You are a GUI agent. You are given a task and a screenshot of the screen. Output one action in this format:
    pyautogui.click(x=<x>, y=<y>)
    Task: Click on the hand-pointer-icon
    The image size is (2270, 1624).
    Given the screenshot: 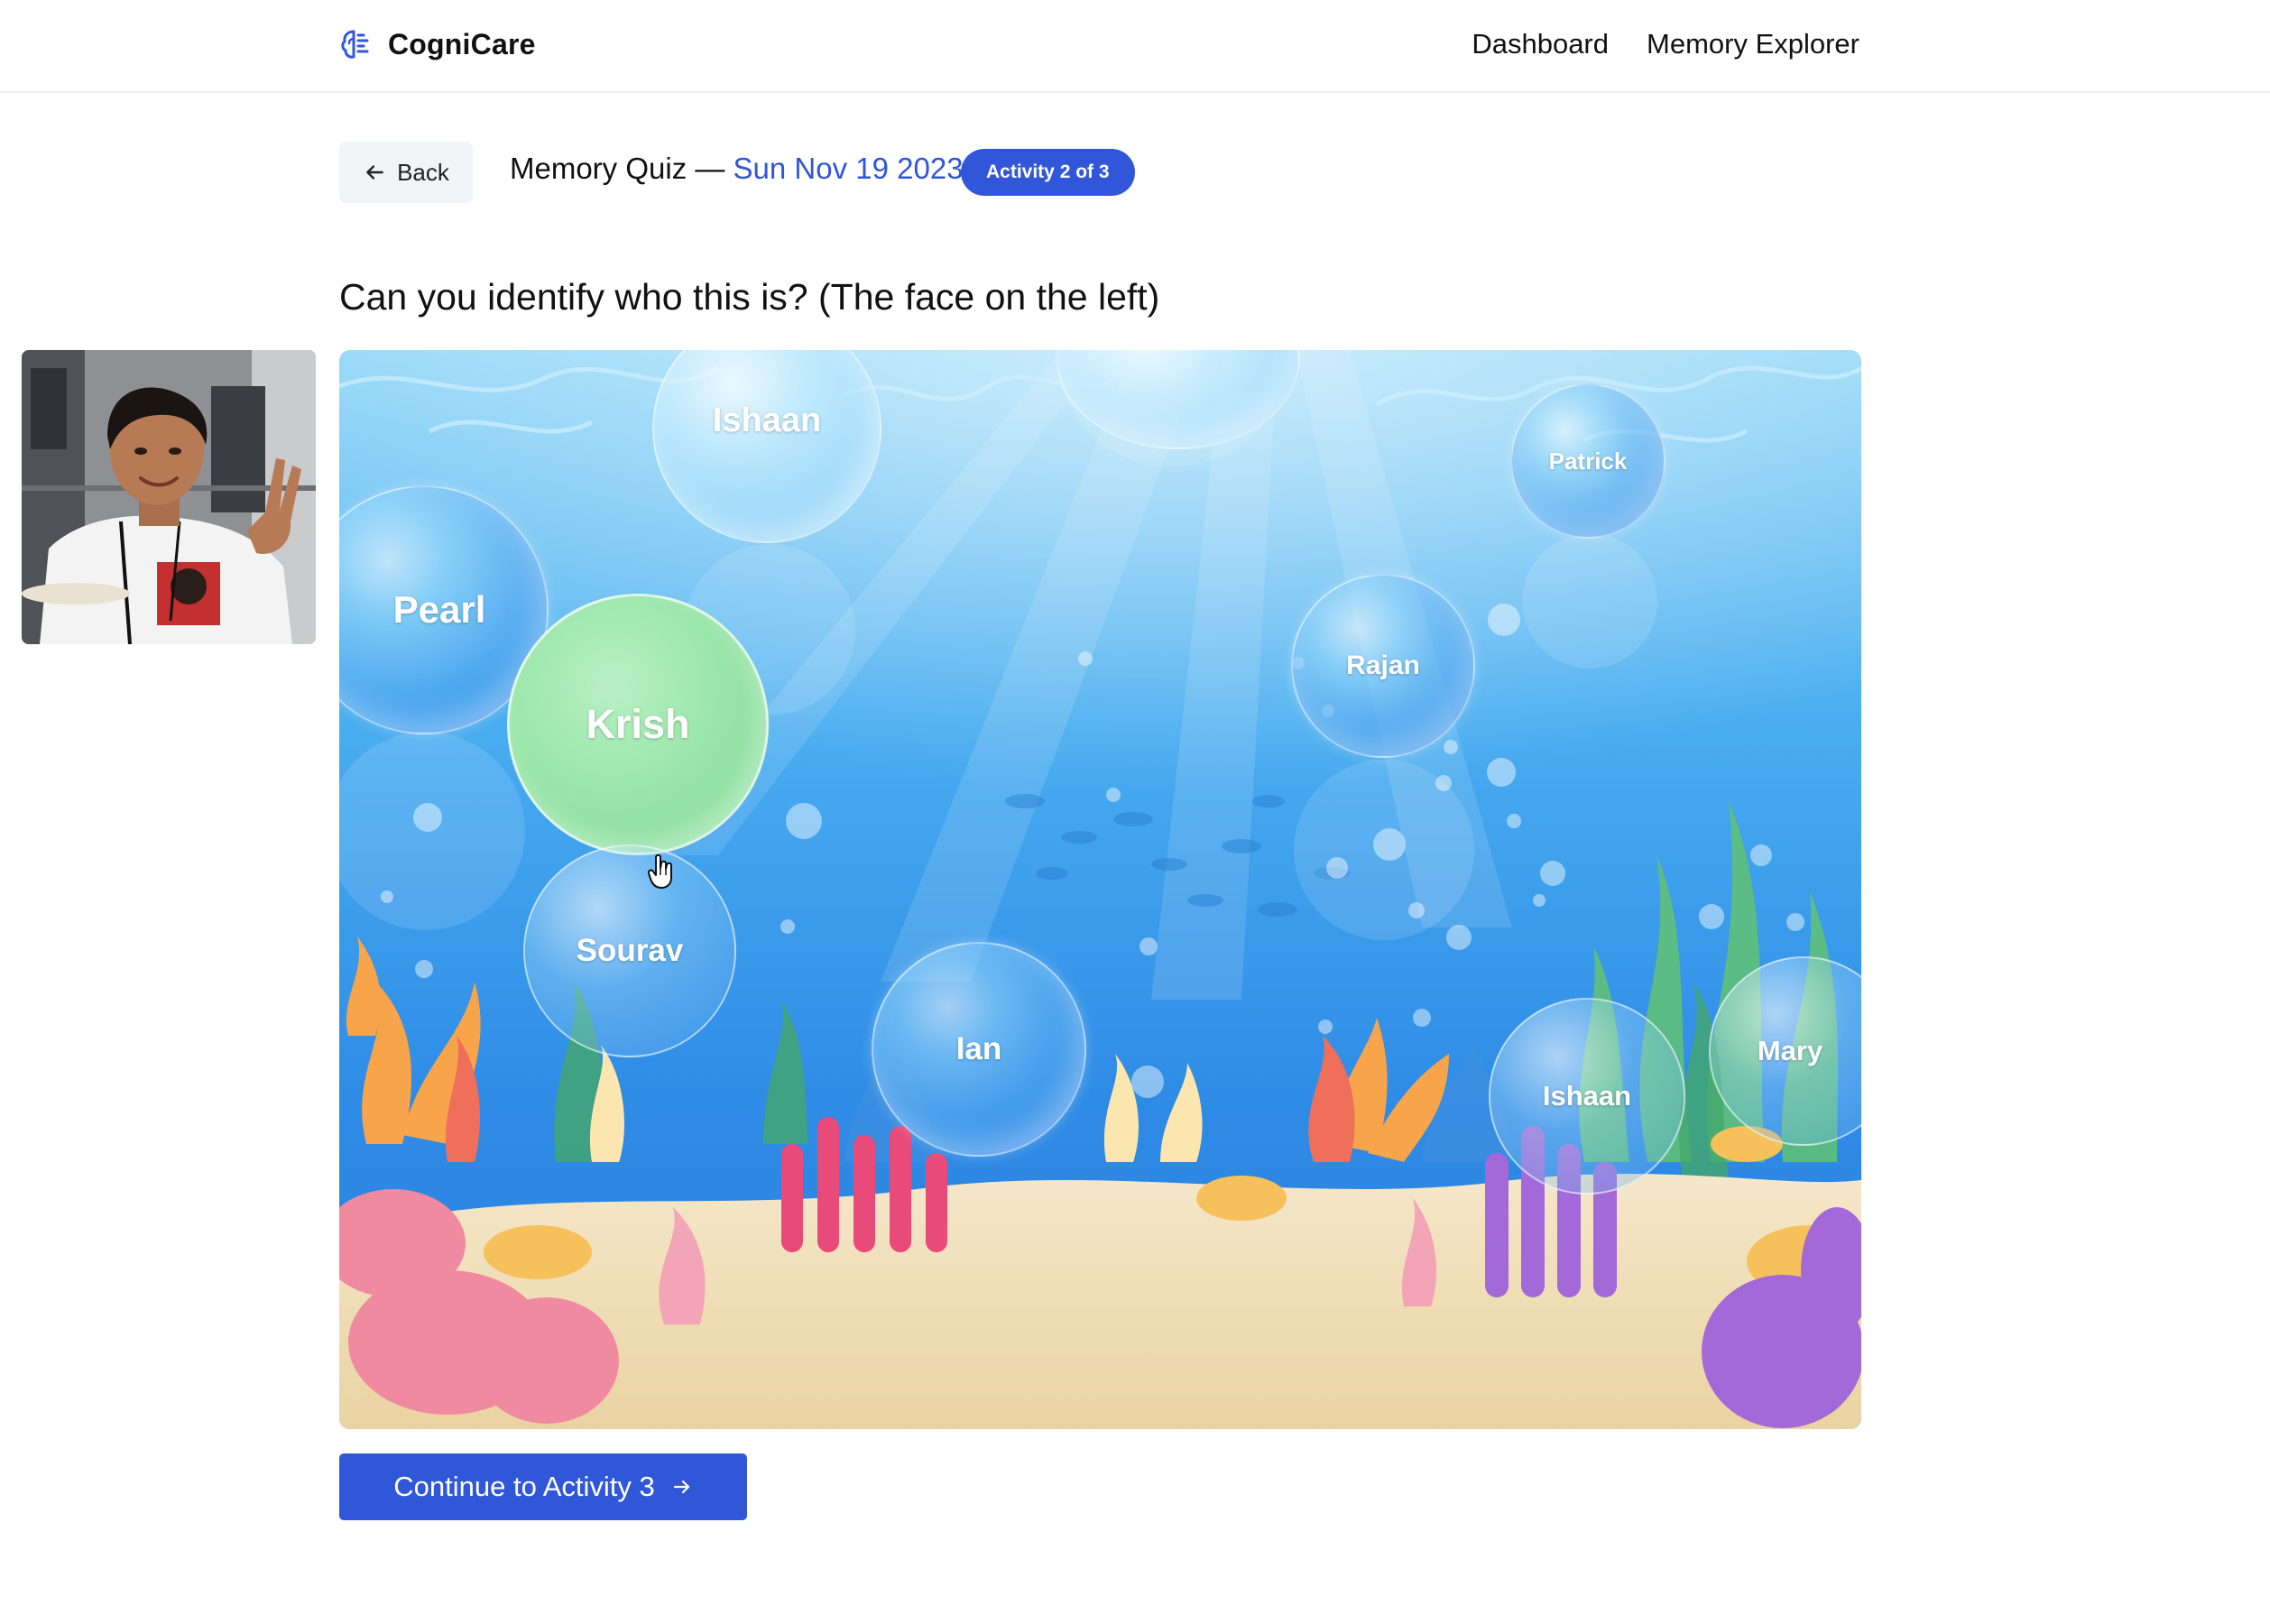 What is the action you would take?
    pyautogui.click(x=660, y=872)
    